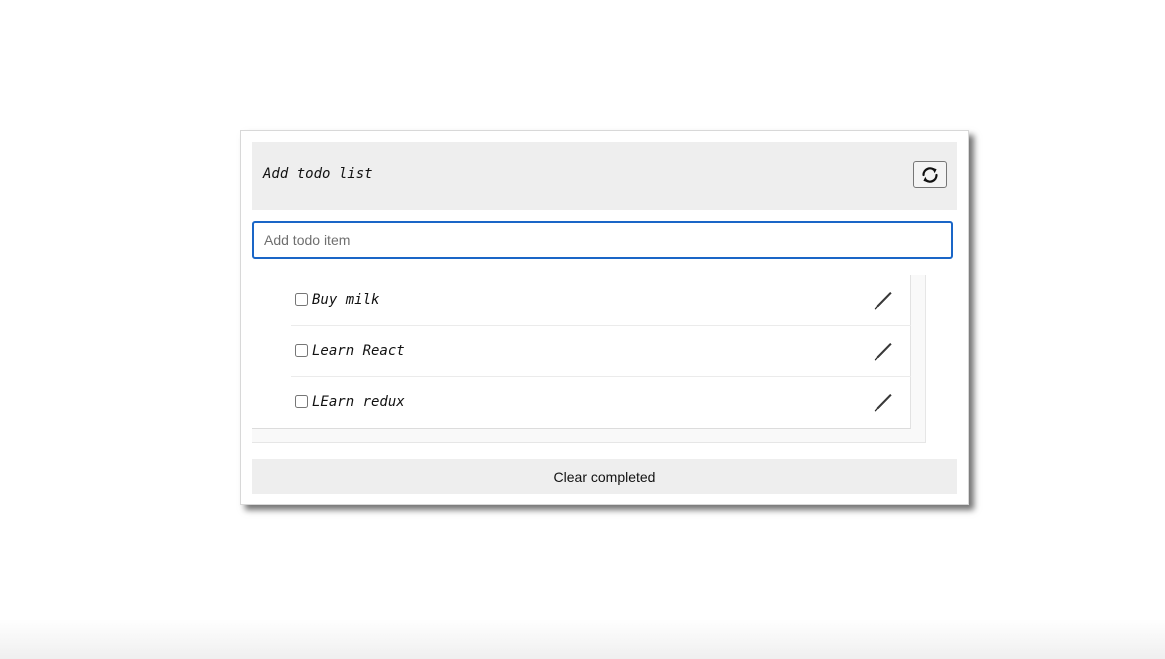 This screenshot has height=659, width=1165. Describe the element at coordinates (318, 174) in the screenshot. I see `page-title: Add todo list` at that location.